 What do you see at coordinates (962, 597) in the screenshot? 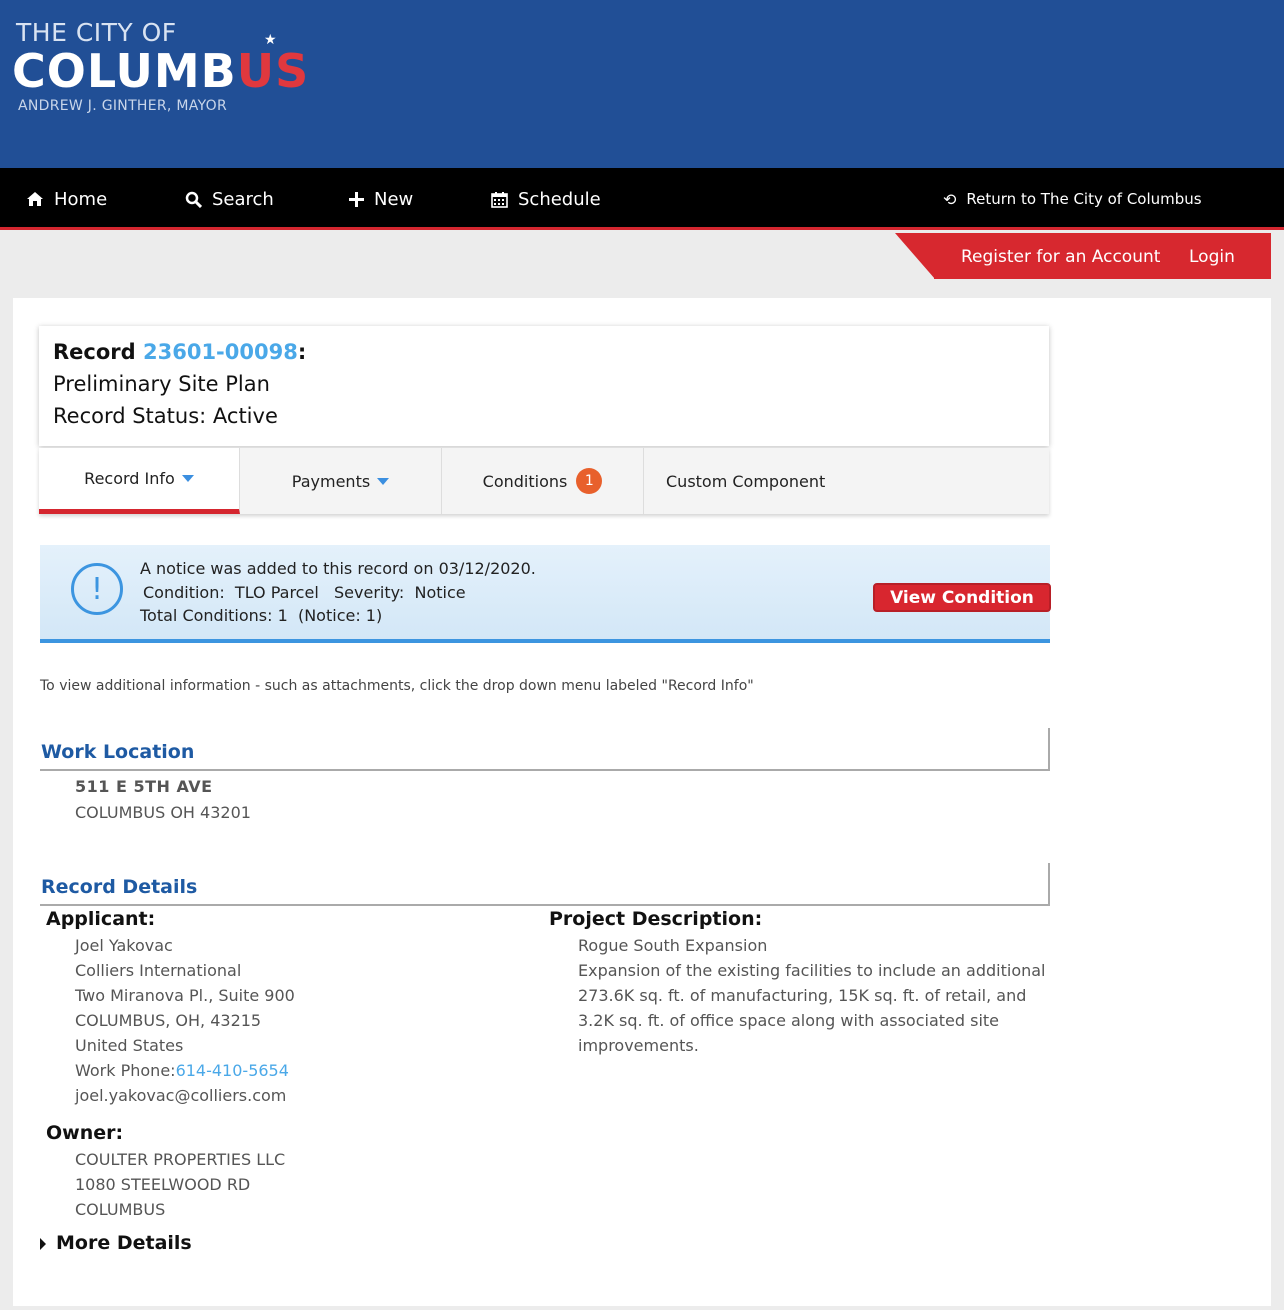
I see `view-condition-button: View Condition` at bounding box center [962, 597].